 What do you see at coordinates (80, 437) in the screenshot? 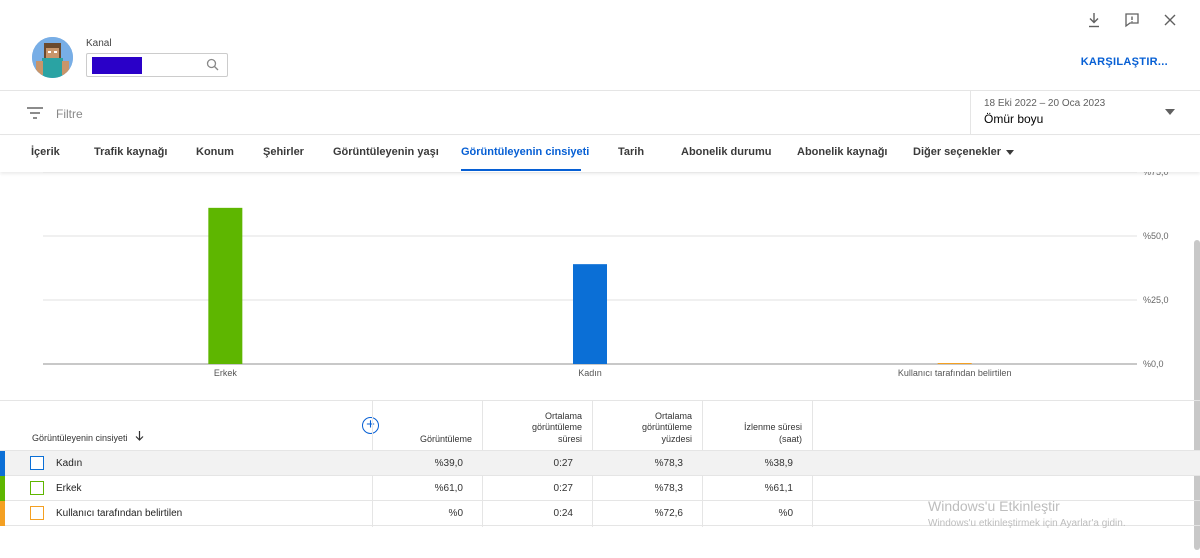
I see `column-header-gender-label: Görüntüleyenin cinsiyeti` at bounding box center [80, 437].